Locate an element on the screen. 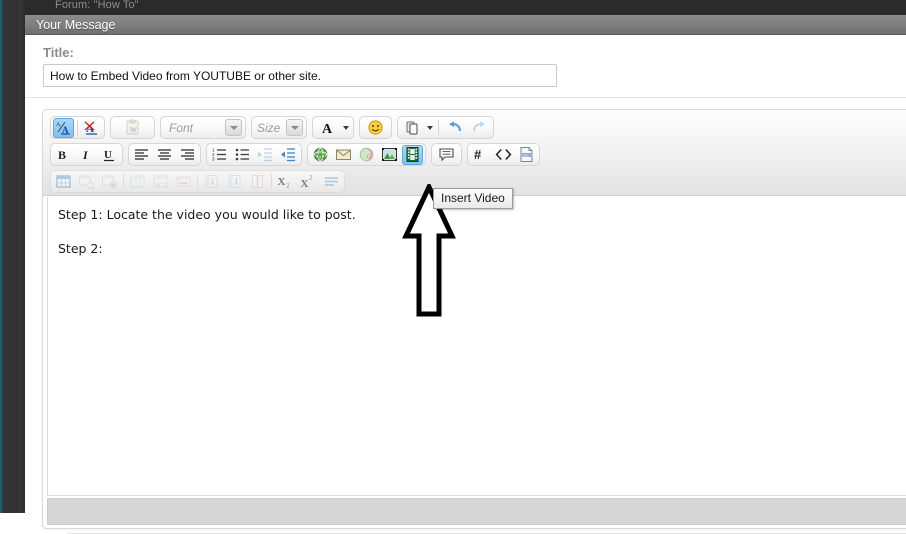 Image resolution: width=906 pixels, height=534 pixels. svg-text: B is located at coordinates (62, 155).